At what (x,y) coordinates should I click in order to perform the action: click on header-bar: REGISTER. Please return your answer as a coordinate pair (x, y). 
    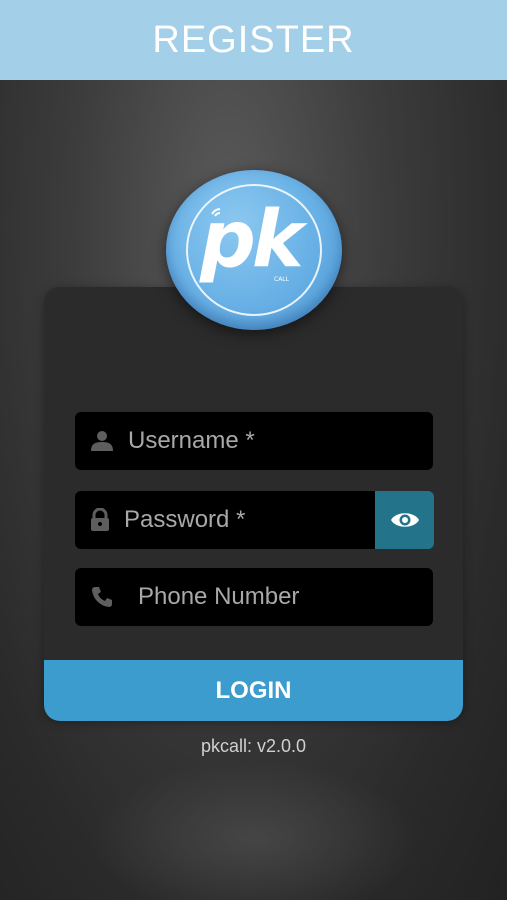
    Looking at the image, I should click on (253, 40).